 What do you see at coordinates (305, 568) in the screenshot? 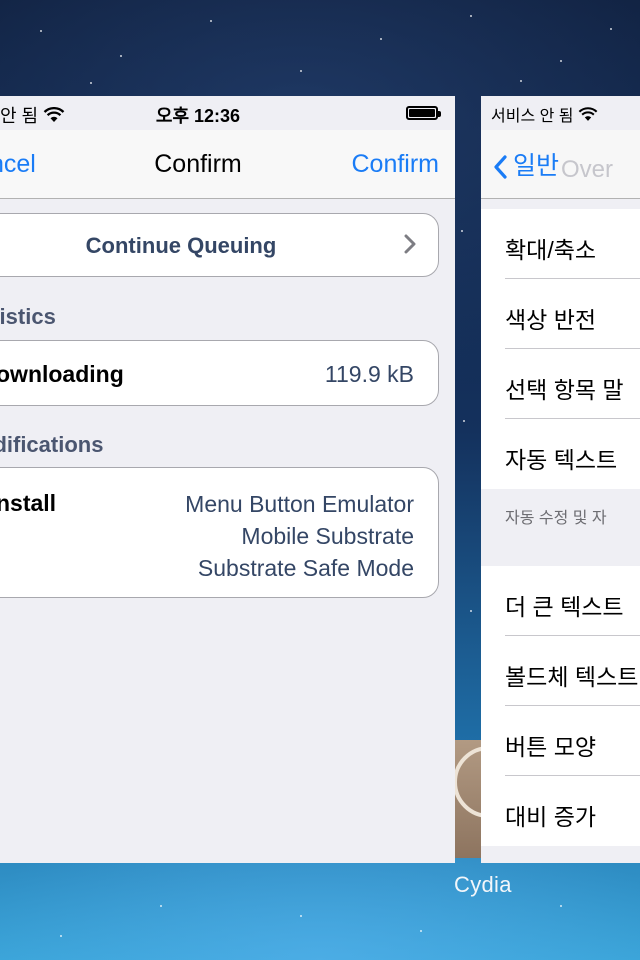
I see `package-name: Substrate Safe Mode` at bounding box center [305, 568].